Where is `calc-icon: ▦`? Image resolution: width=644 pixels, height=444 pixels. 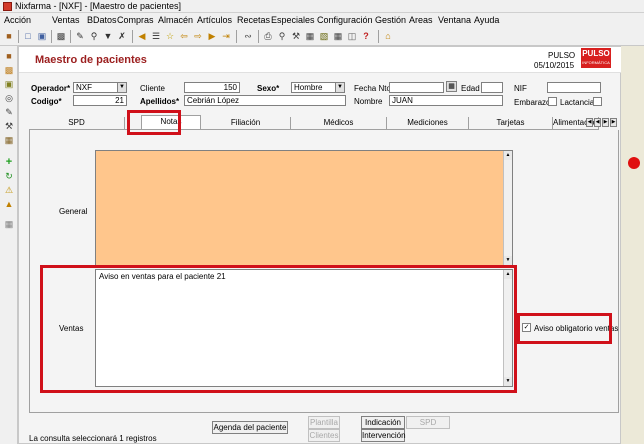
calc-icon: ▦ is located at coordinates (310, 36).